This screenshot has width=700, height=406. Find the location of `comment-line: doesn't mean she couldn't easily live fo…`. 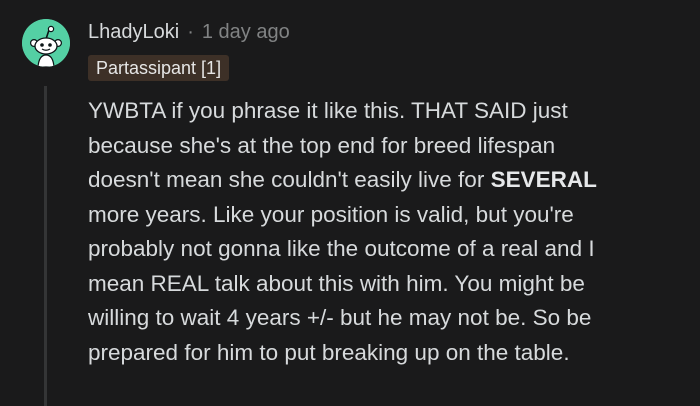

comment-line: doesn't mean she couldn't easily live fo… is located at coordinates (388, 180).